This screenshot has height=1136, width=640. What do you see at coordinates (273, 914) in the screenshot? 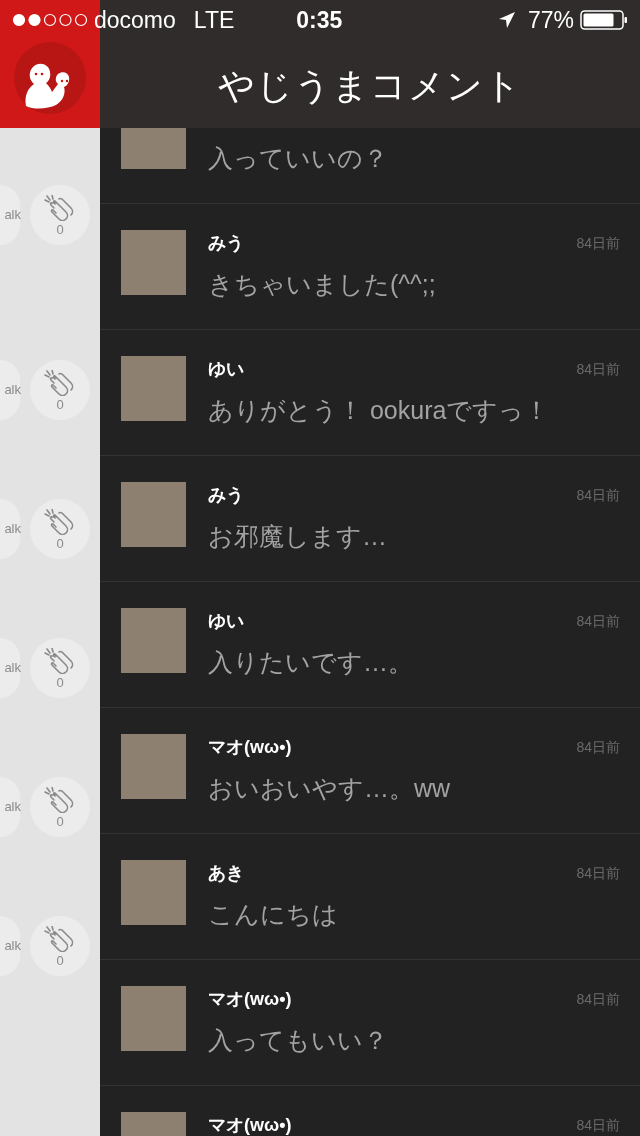
I see `comment-message: こんにちは` at bounding box center [273, 914].